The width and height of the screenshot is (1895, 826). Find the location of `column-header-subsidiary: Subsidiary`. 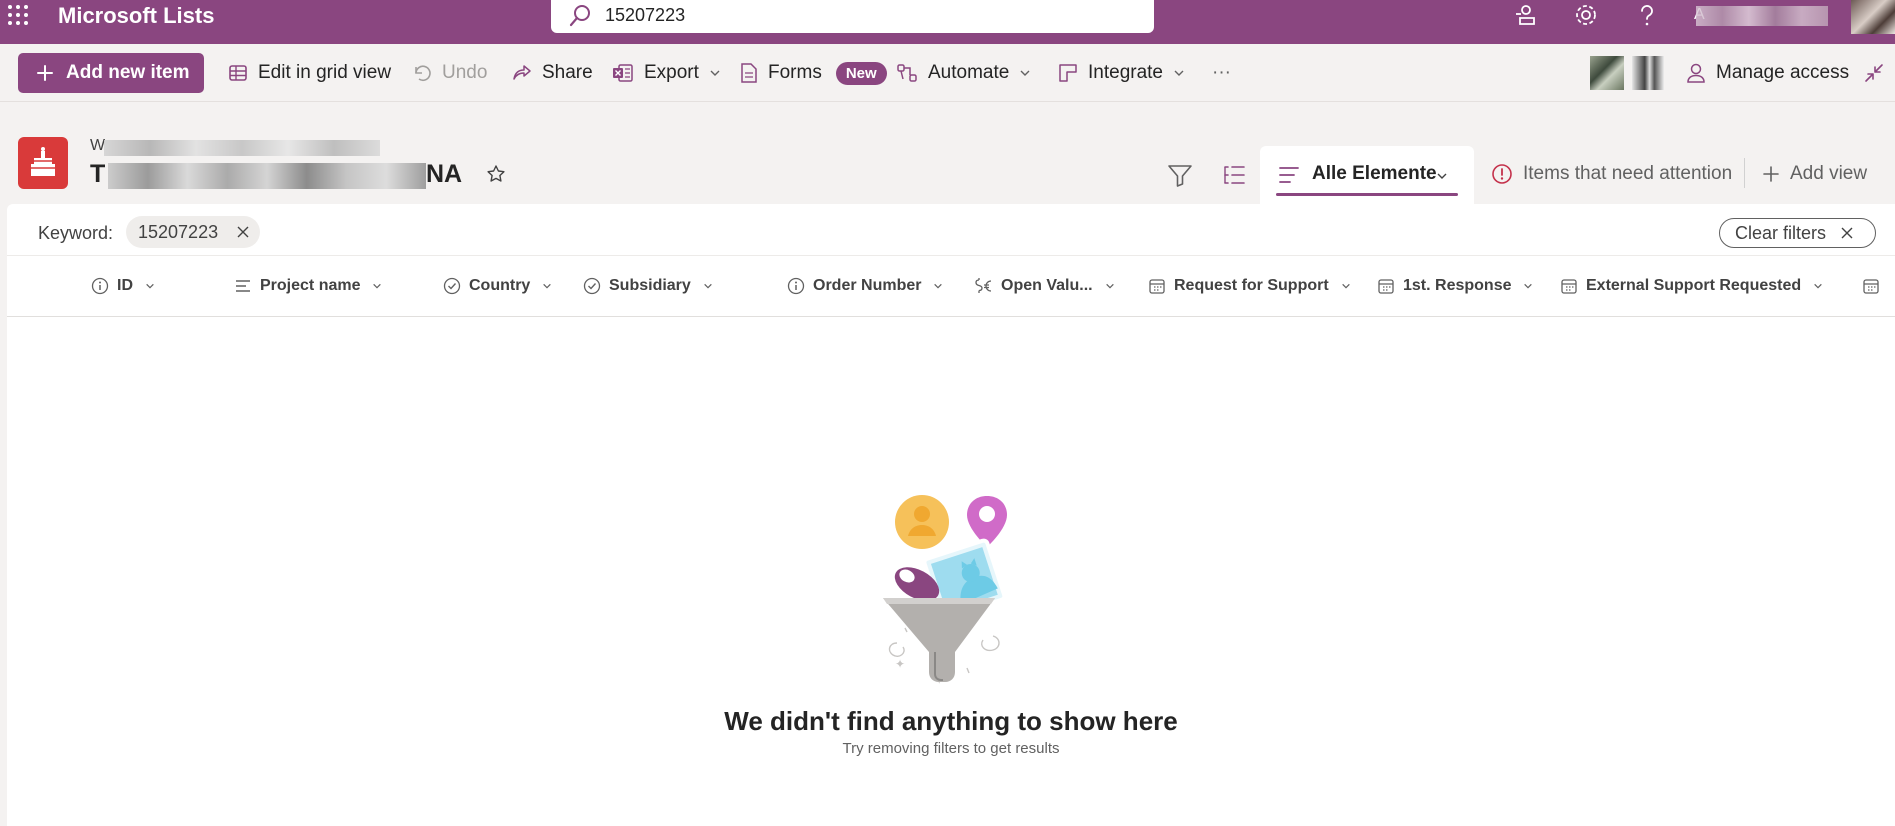

column-header-subsidiary: Subsidiary is located at coordinates (648, 286).